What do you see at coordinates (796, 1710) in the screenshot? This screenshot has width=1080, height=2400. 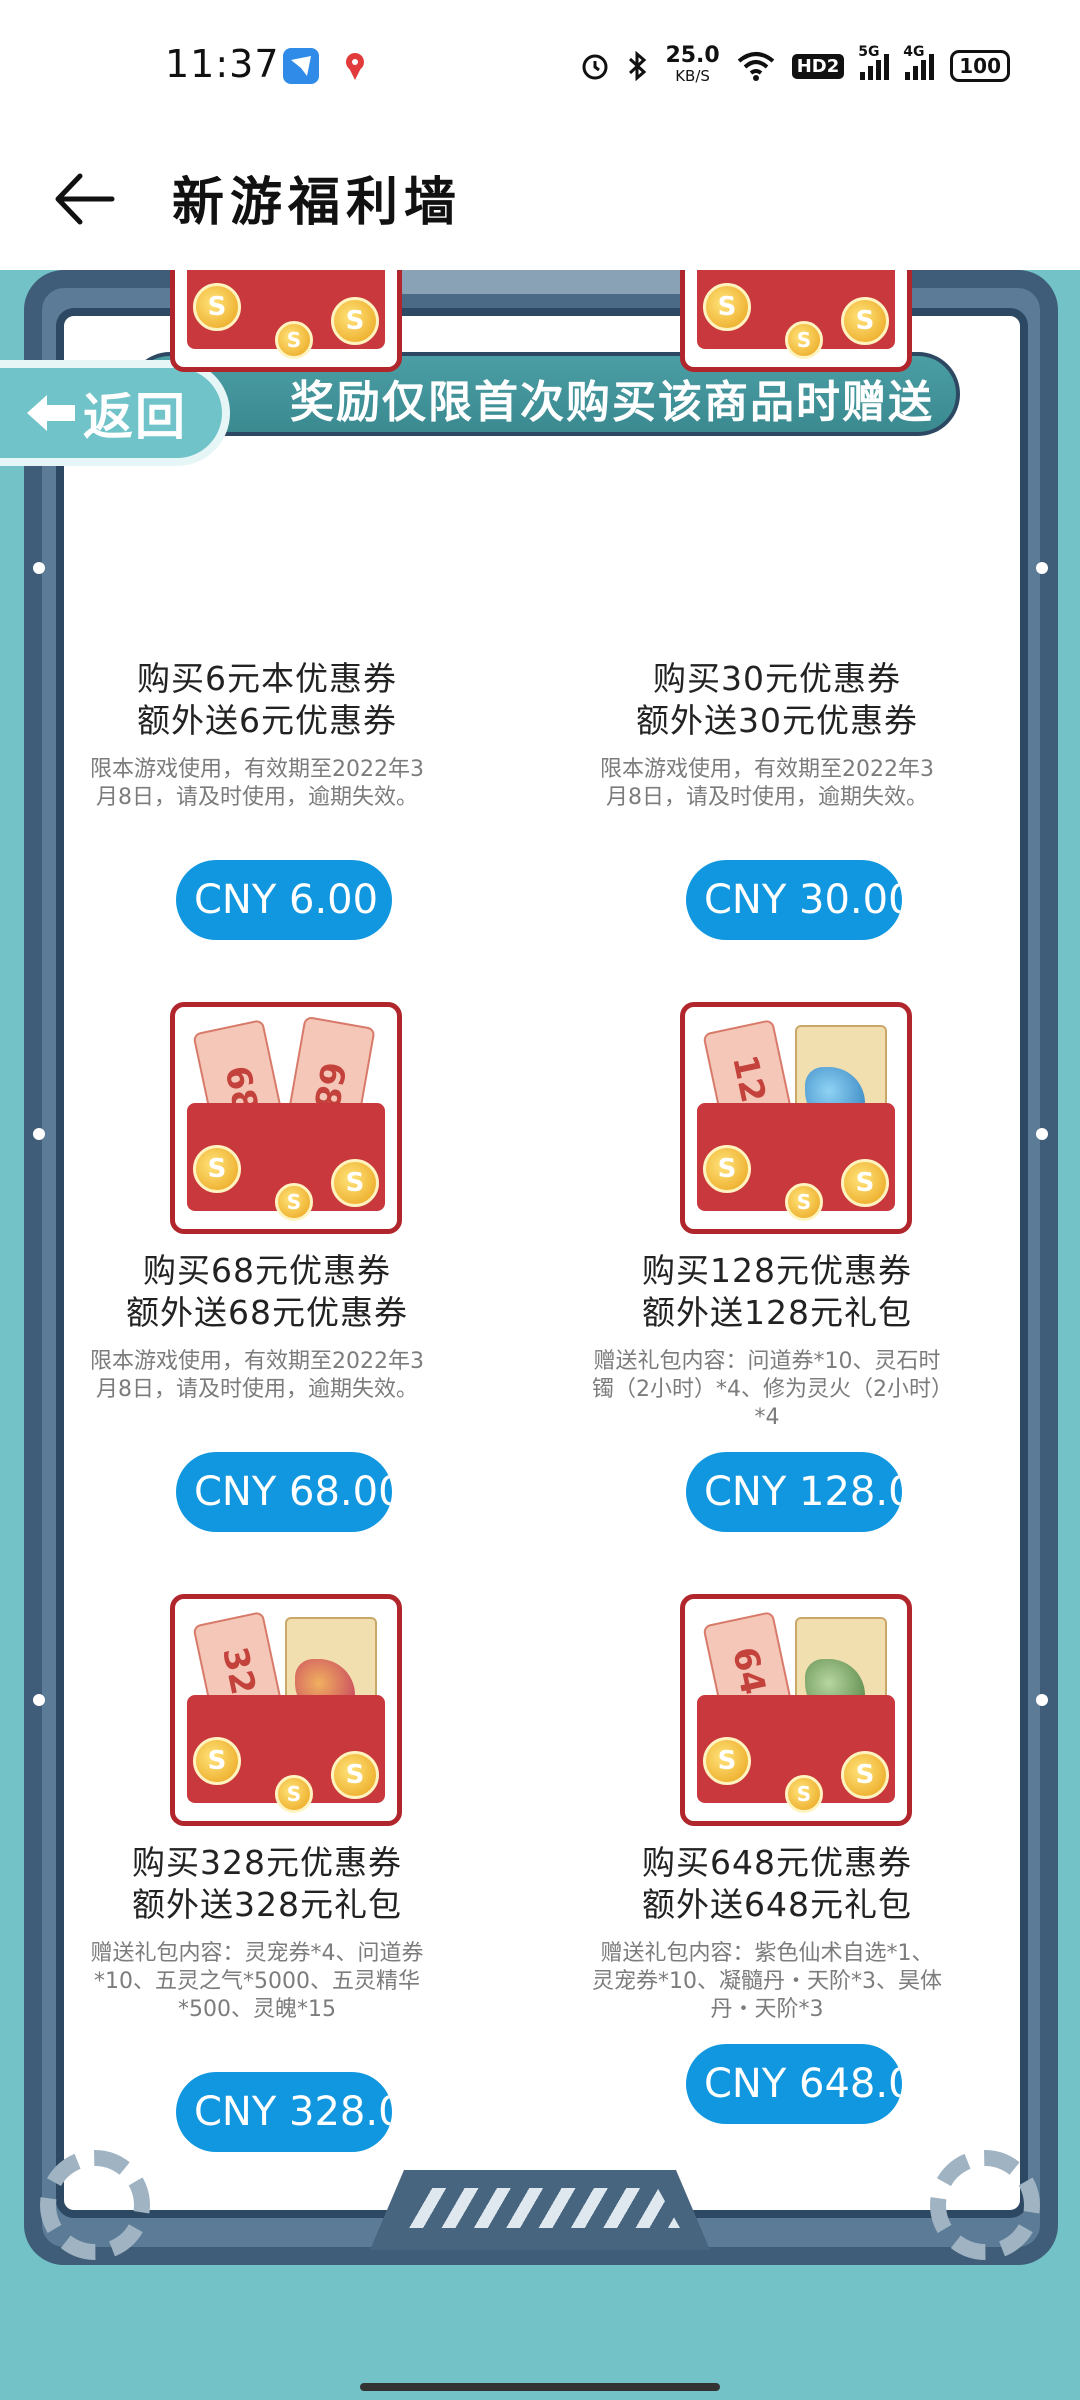 I see `product-image: 648 SSS` at bounding box center [796, 1710].